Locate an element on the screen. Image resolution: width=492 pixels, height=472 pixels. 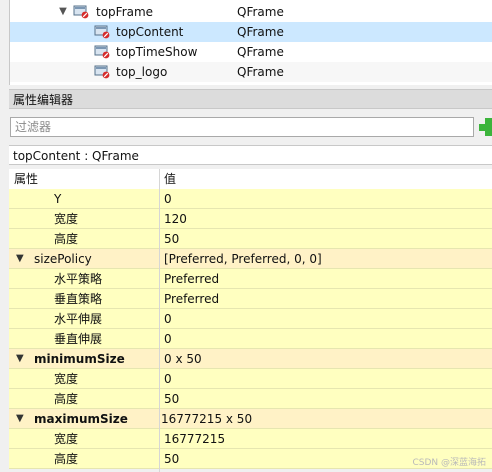
property-name: 水平伸展 is located at coordinates (78, 319).